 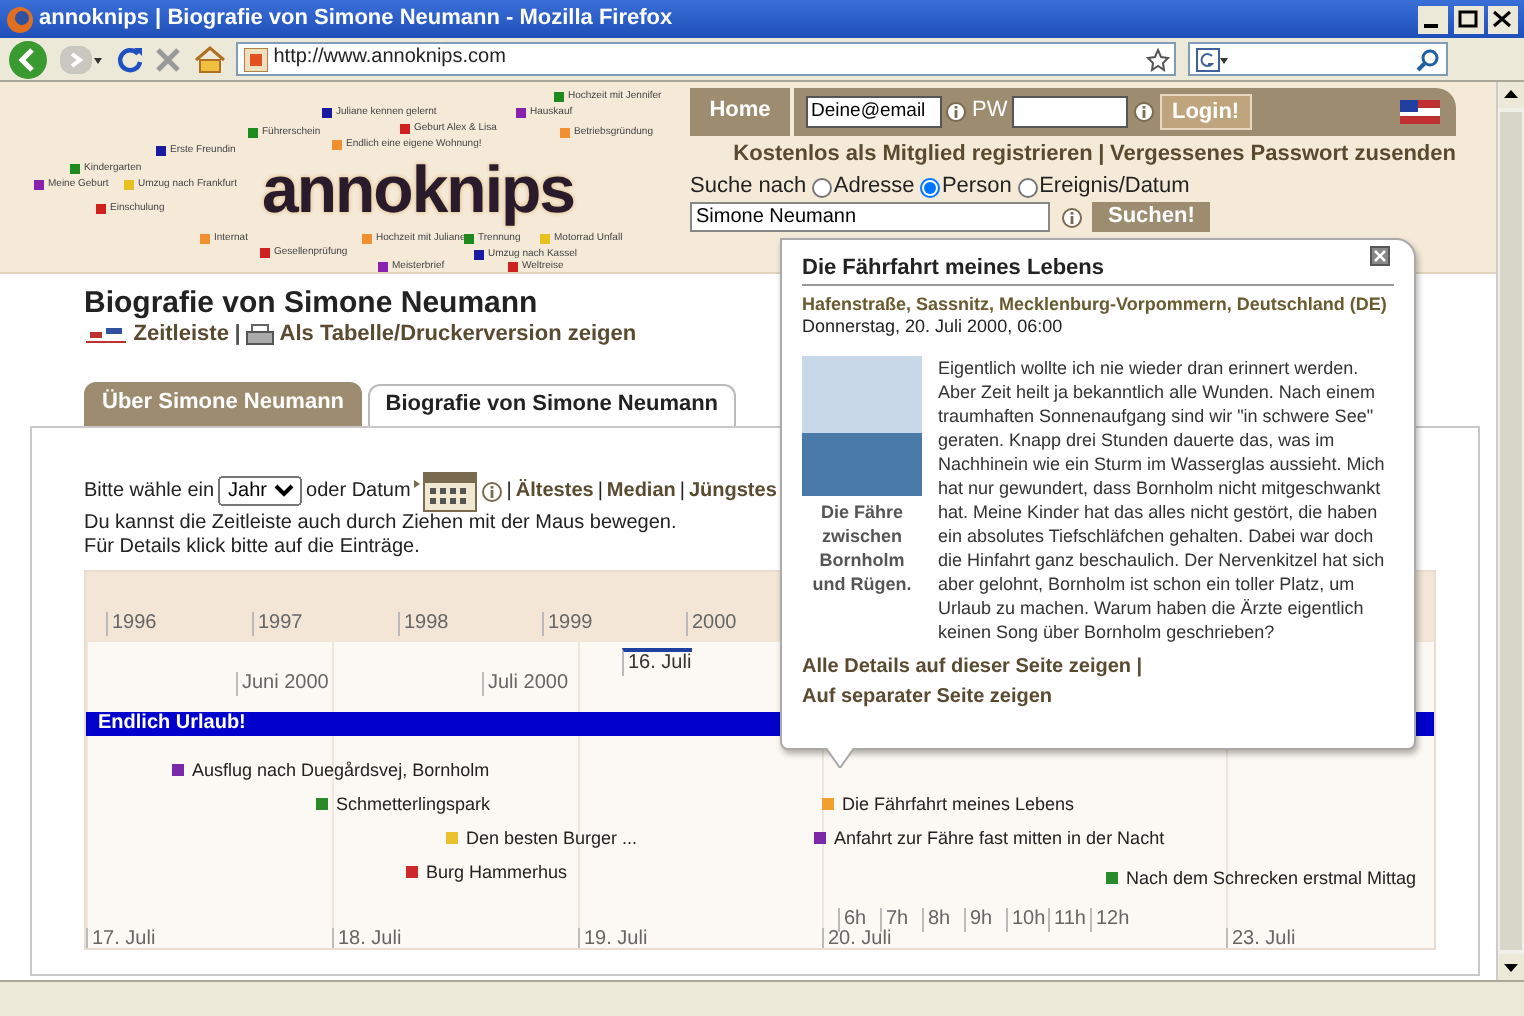 What do you see at coordinates (967, 667) in the screenshot?
I see `popup-link: Alle Details auf dieser Seite zeigen` at bounding box center [967, 667].